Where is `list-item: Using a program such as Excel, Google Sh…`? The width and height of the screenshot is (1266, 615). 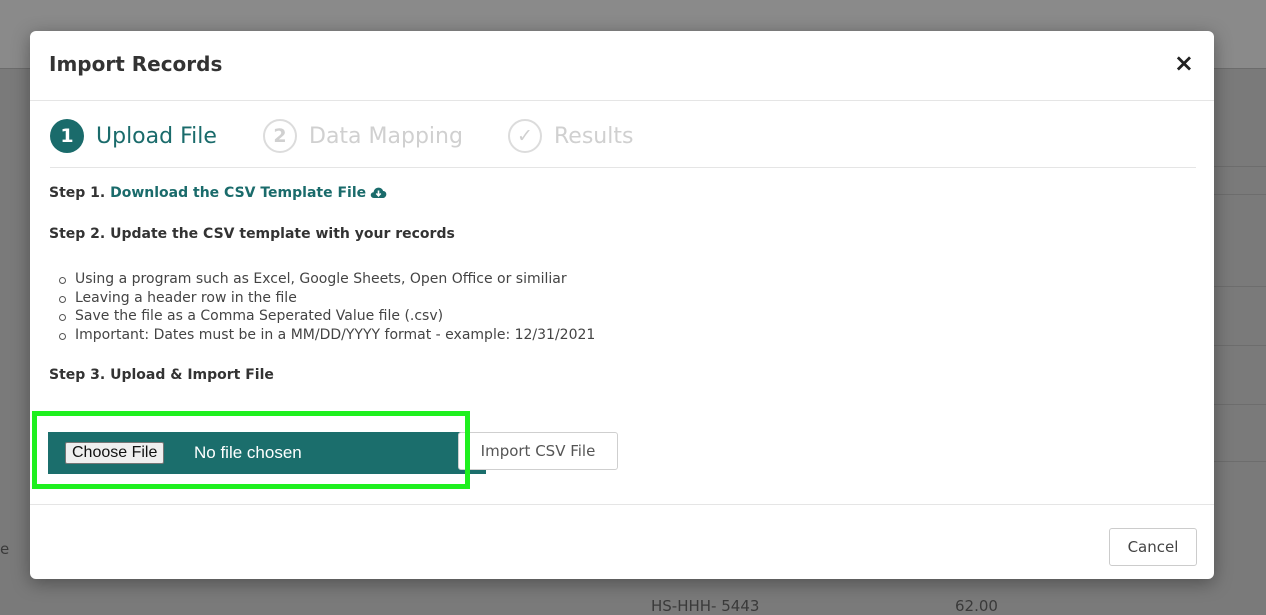
list-item: Using a program such as Excel, Google Sh… is located at coordinates (624, 279).